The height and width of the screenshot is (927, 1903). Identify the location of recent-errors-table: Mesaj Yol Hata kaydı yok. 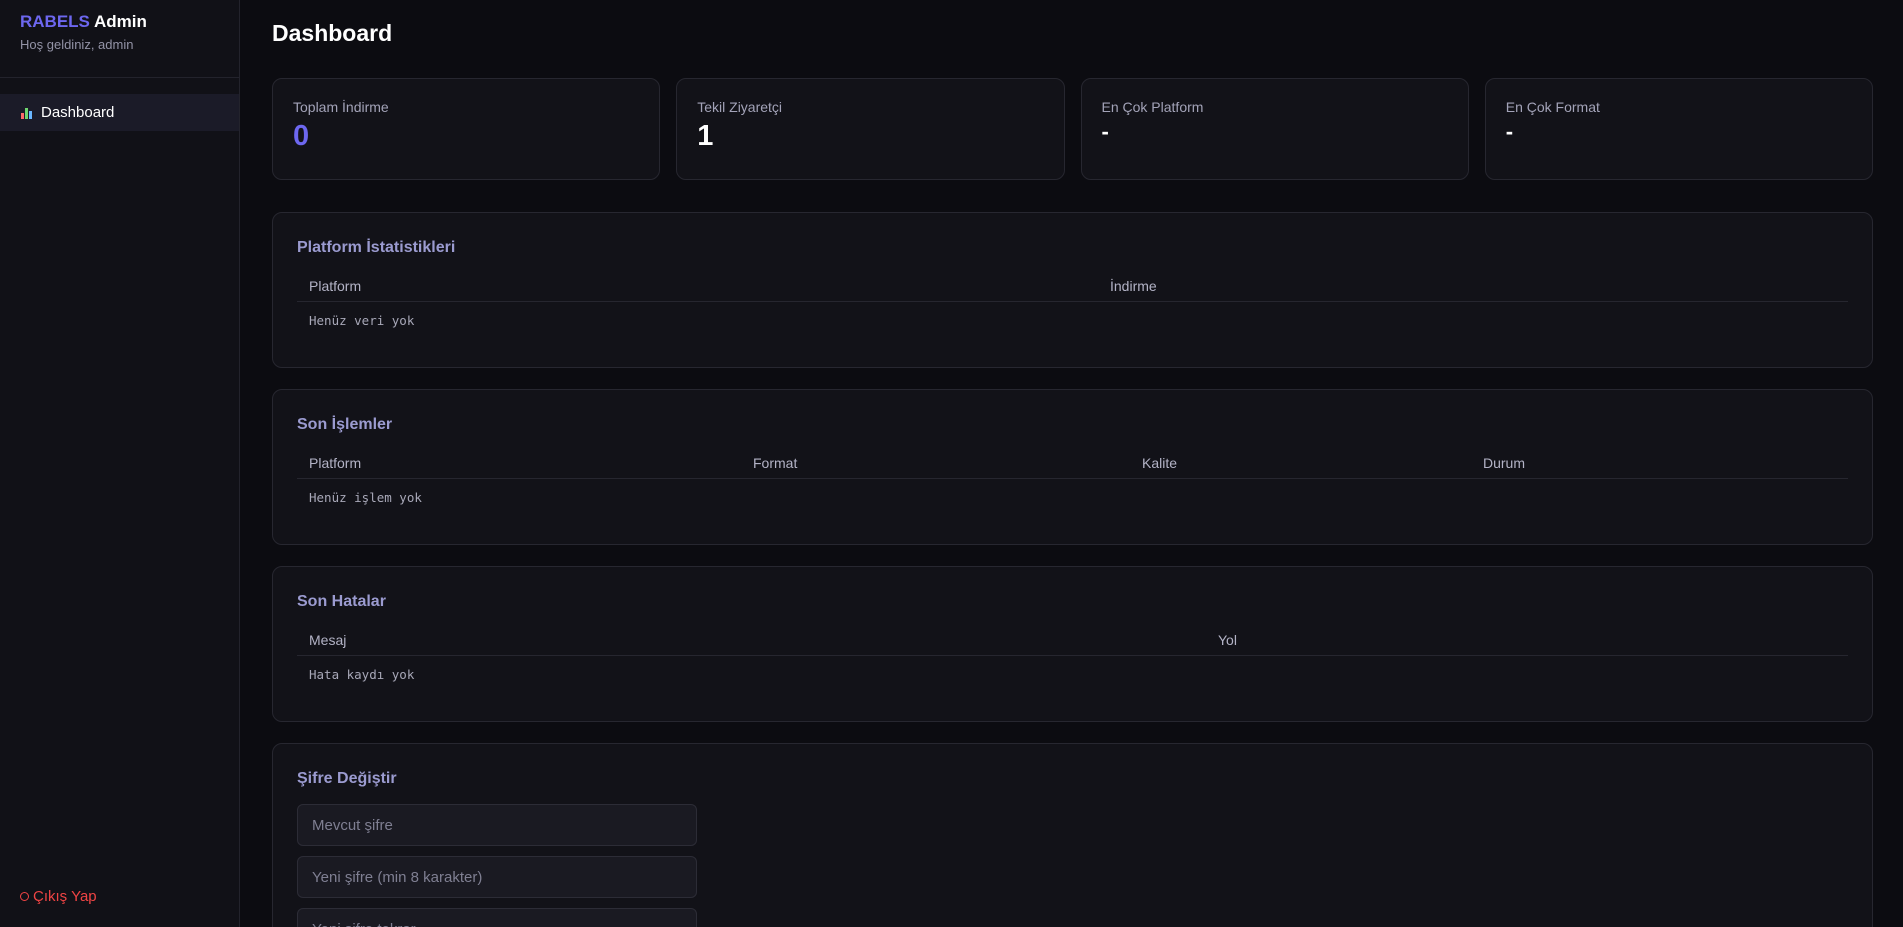
(1072, 658).